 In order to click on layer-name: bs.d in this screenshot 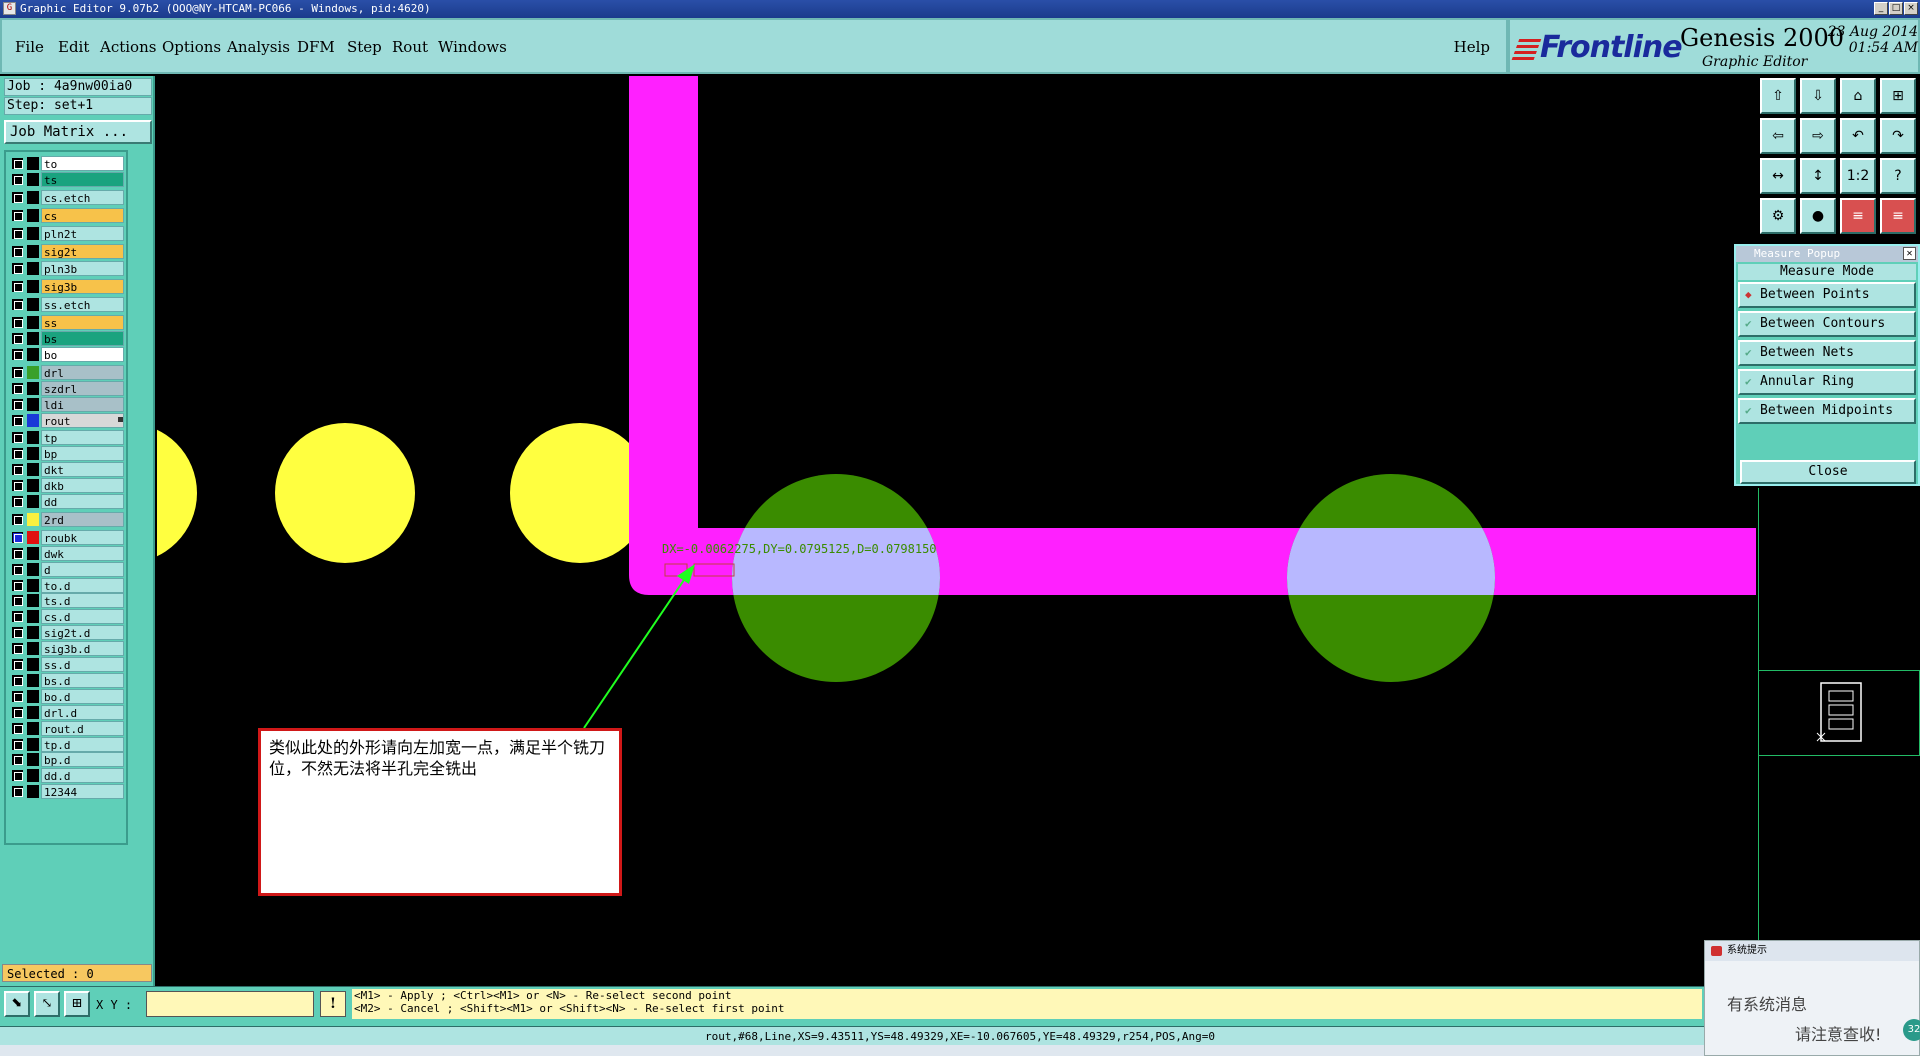, I will do `click(82, 680)`.